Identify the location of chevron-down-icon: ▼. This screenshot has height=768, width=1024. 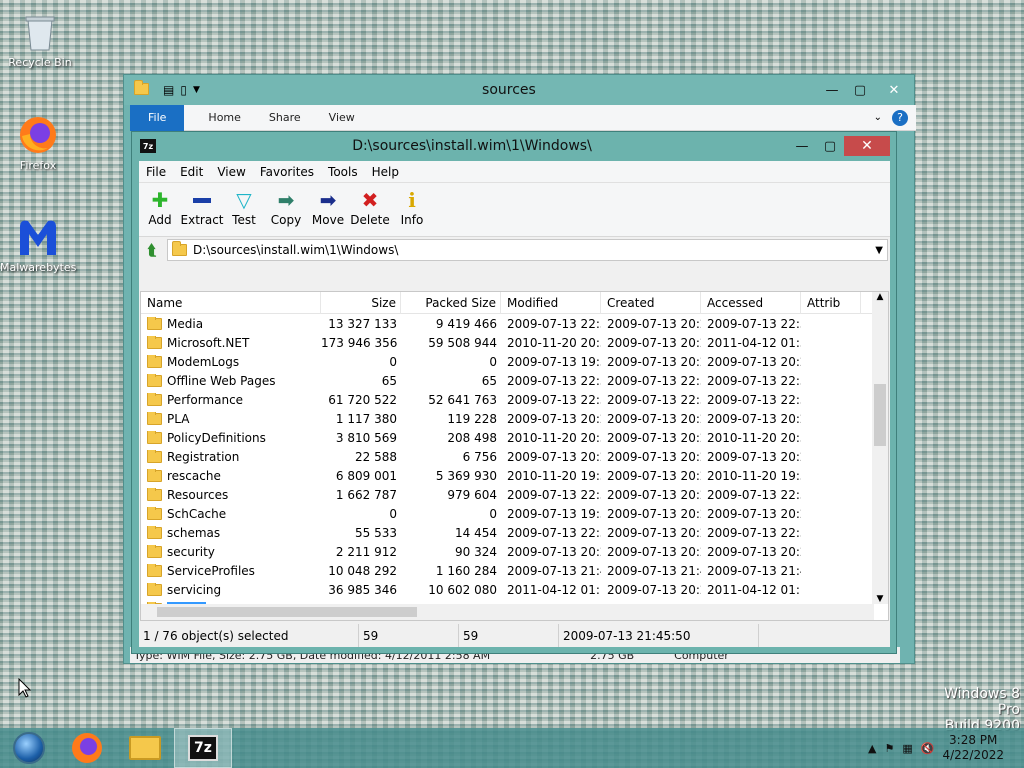
(879, 250).